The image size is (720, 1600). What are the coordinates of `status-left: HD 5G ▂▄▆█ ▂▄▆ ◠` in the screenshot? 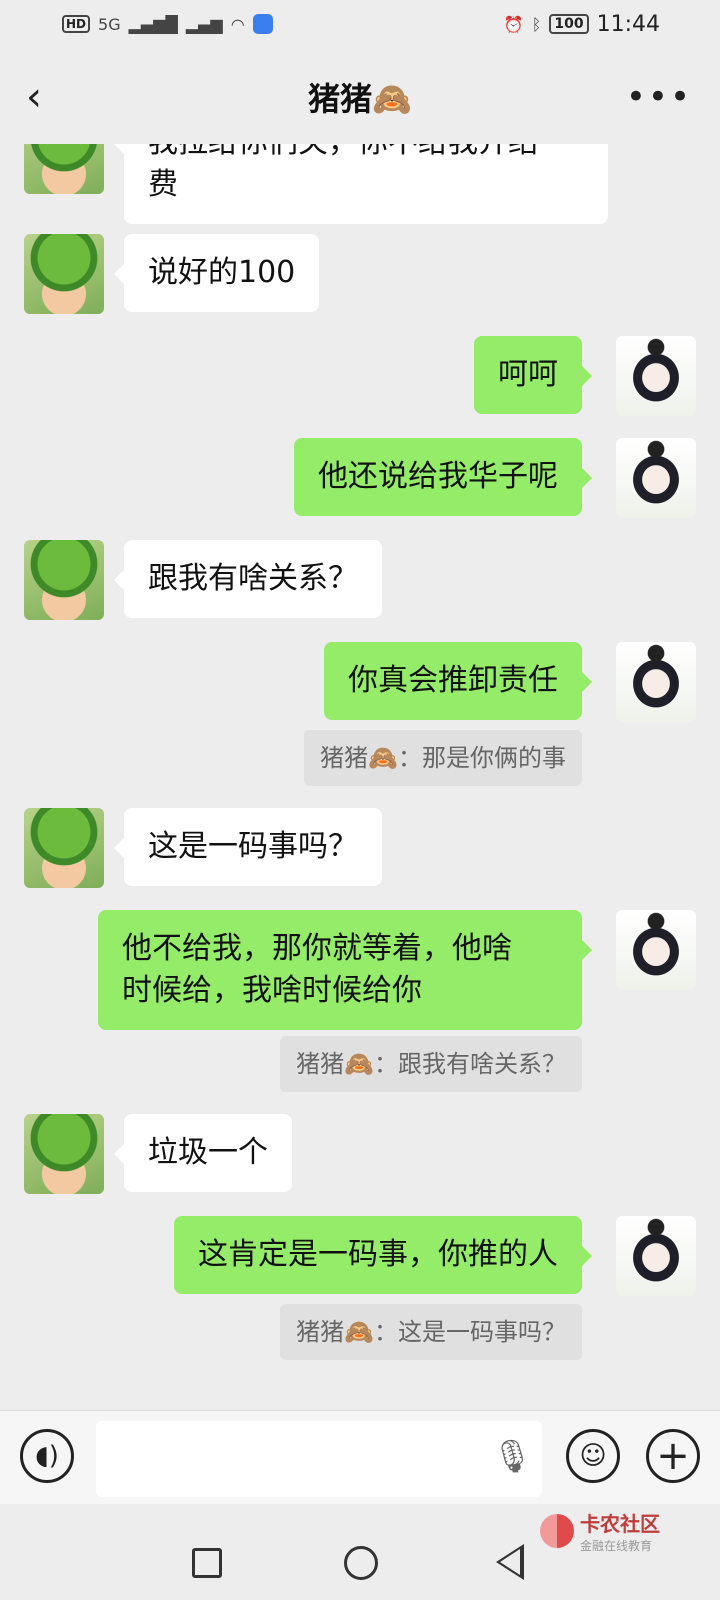 It's located at (167, 24).